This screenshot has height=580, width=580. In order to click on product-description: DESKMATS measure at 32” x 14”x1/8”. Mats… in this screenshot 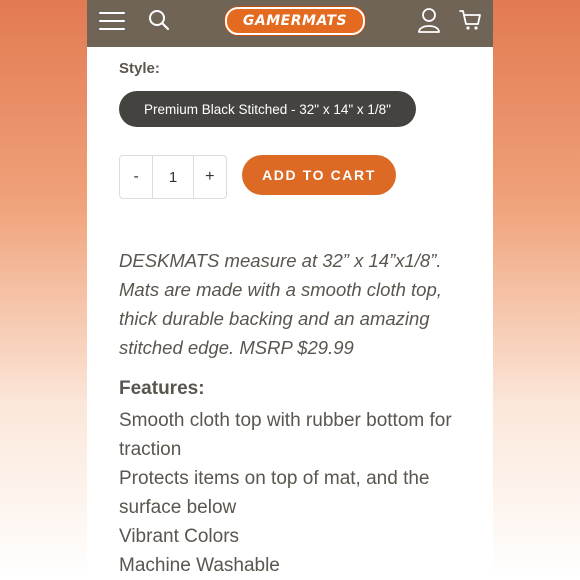, I will do `click(280, 304)`.